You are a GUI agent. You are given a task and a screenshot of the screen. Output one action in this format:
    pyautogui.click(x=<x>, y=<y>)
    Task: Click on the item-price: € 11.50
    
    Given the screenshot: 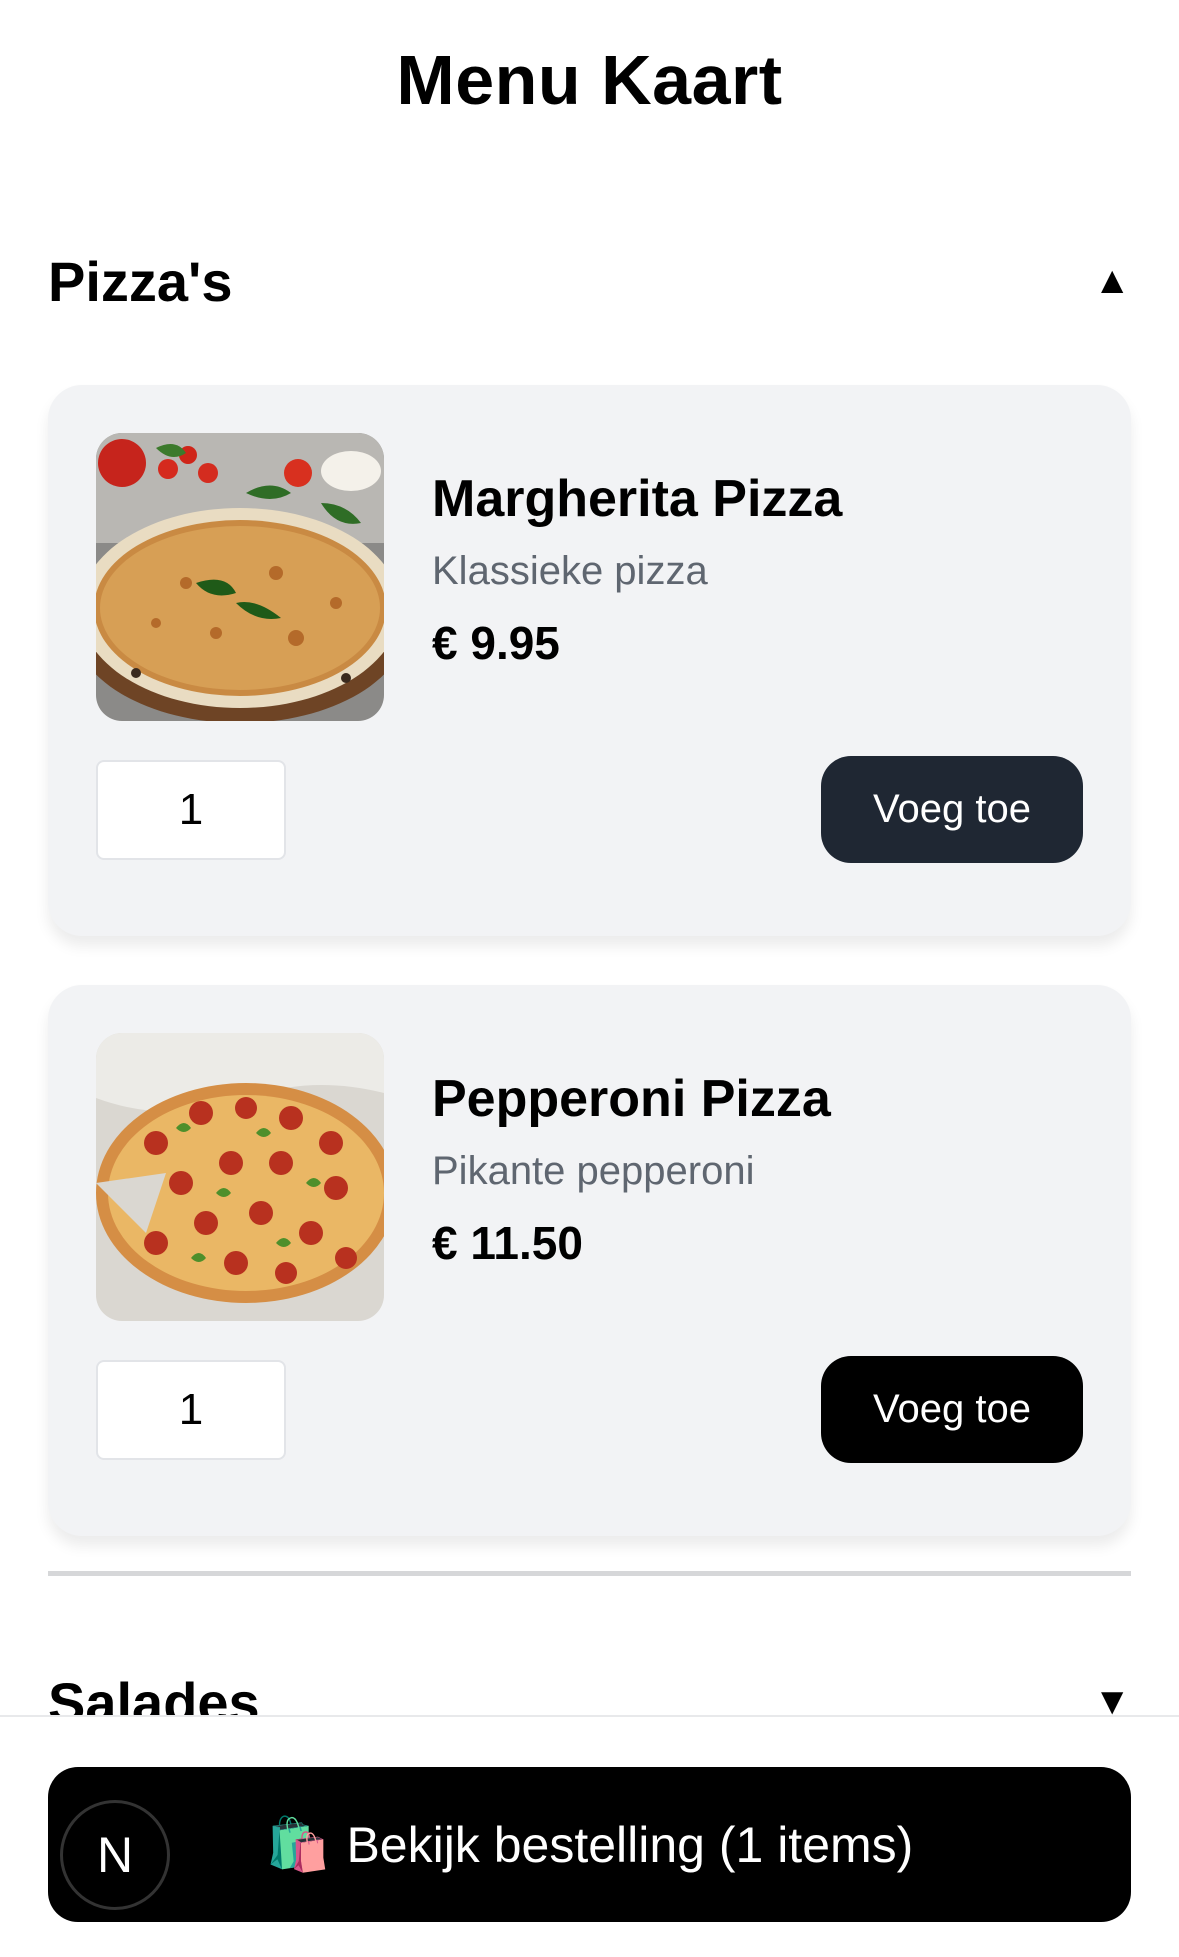 What is the action you would take?
    pyautogui.click(x=507, y=1243)
    